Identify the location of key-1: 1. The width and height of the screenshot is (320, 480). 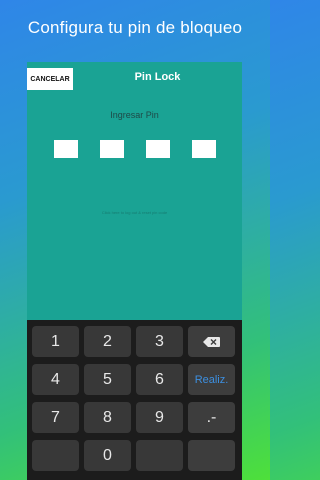
(55, 341).